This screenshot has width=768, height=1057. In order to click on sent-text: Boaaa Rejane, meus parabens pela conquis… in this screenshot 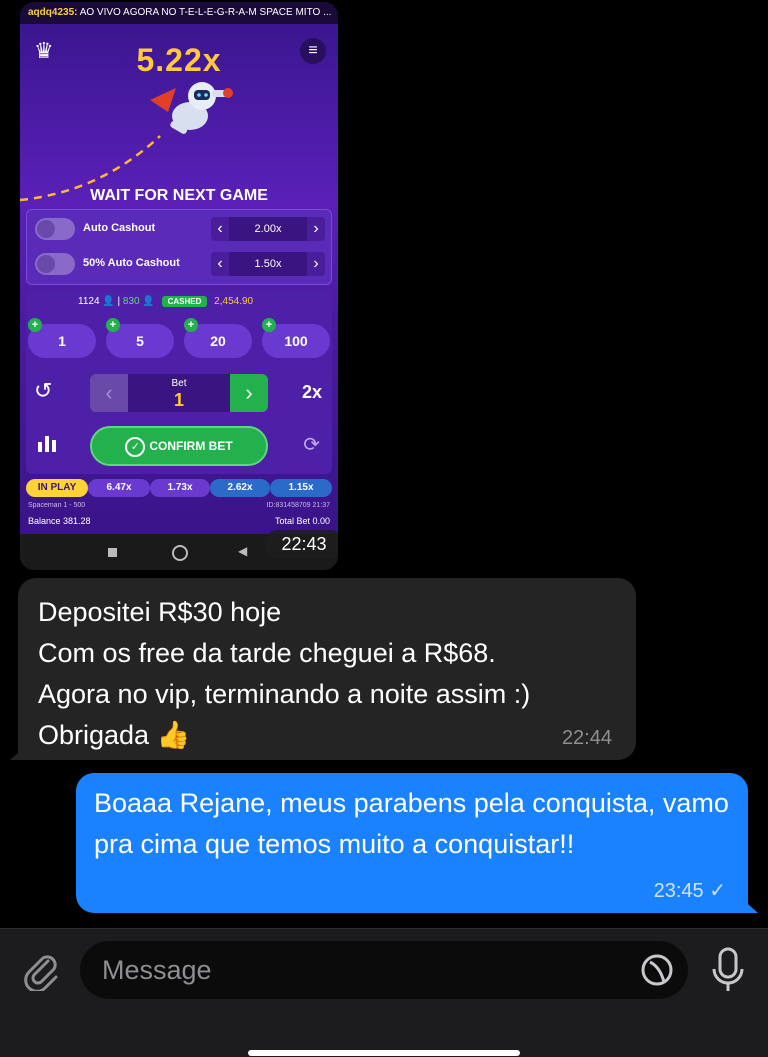, I will do `click(411, 823)`.